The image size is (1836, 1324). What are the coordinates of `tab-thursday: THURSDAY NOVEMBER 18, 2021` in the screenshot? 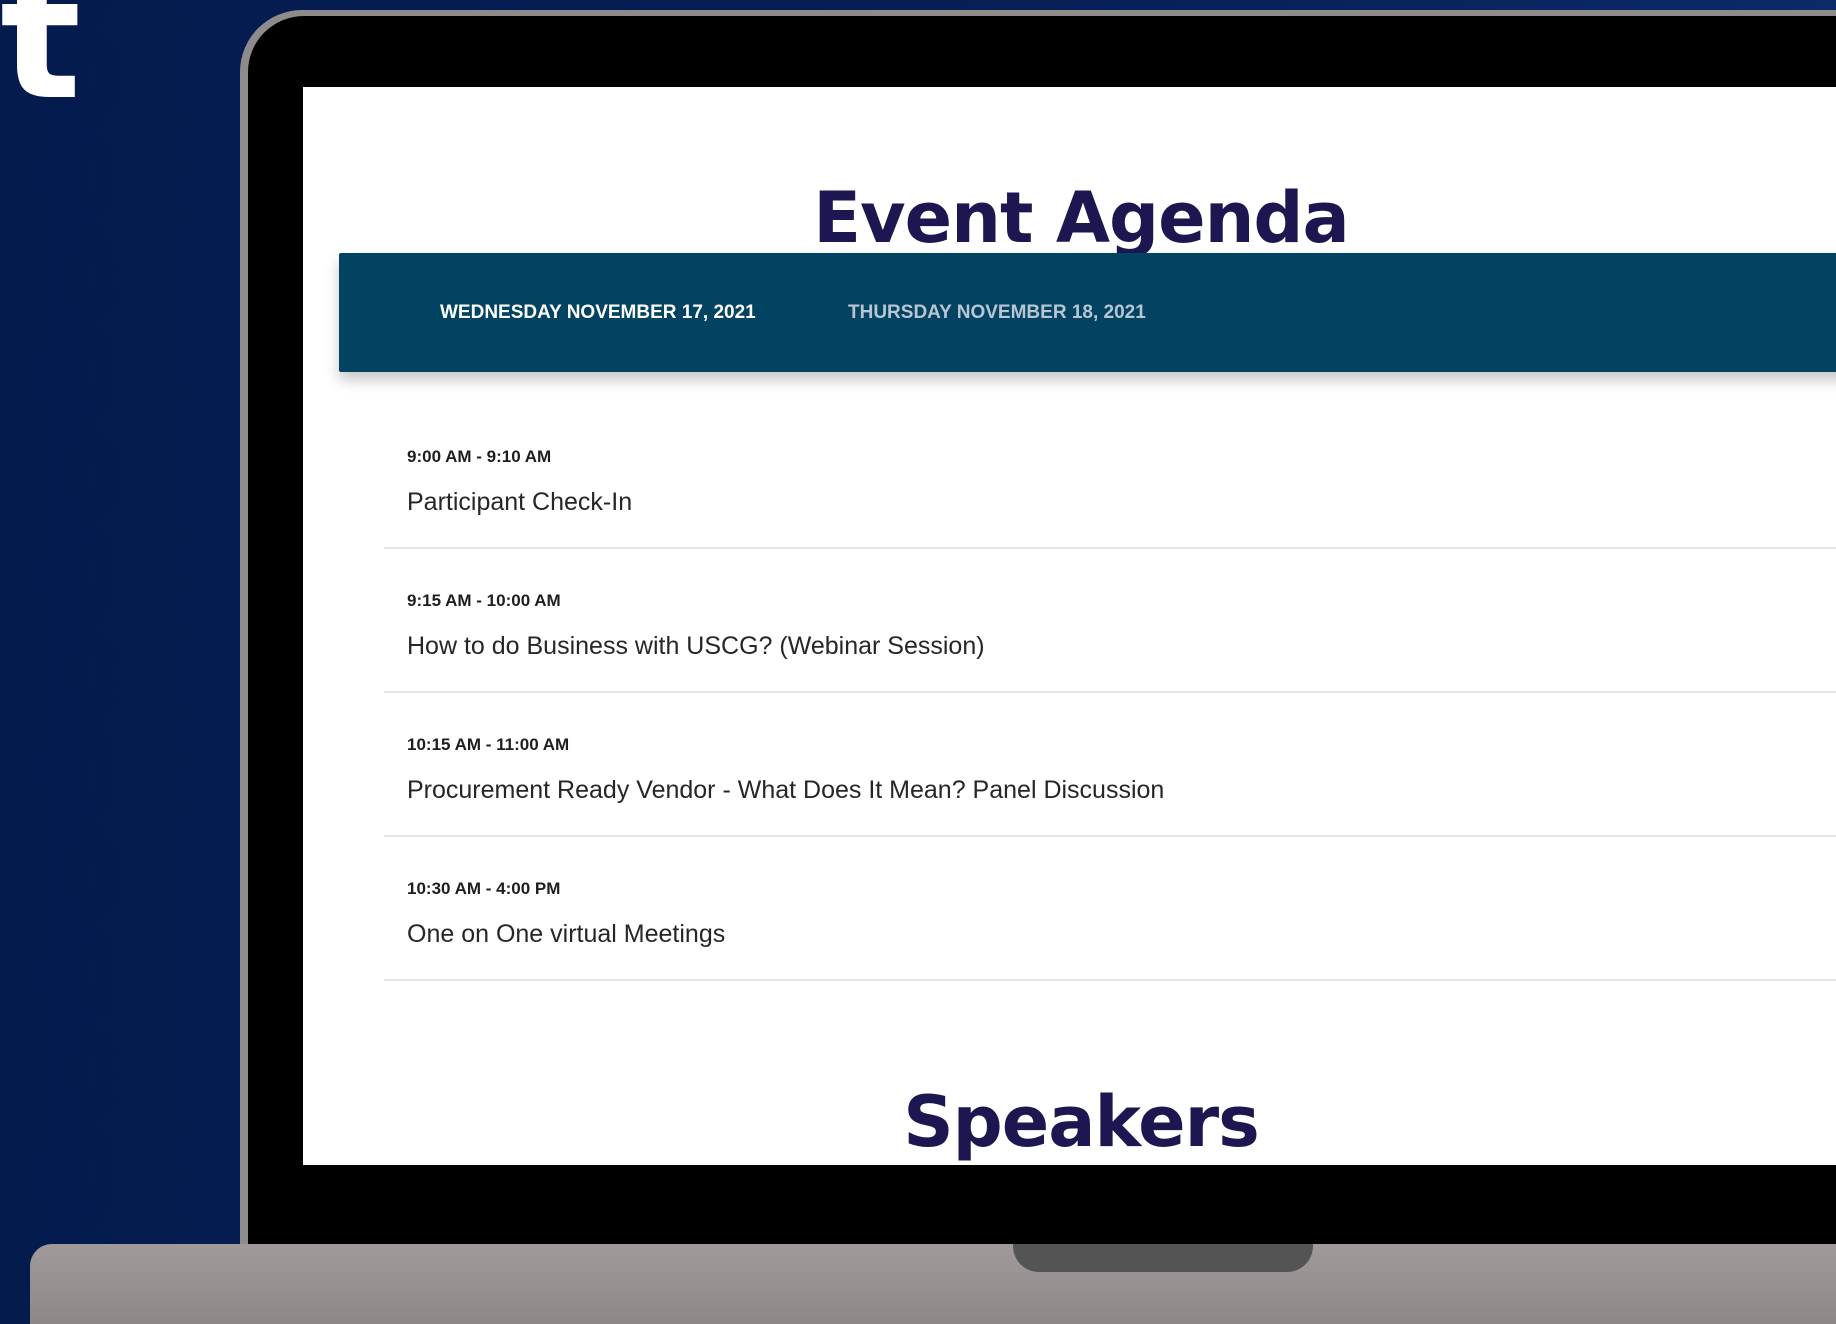 It's located at (997, 312).